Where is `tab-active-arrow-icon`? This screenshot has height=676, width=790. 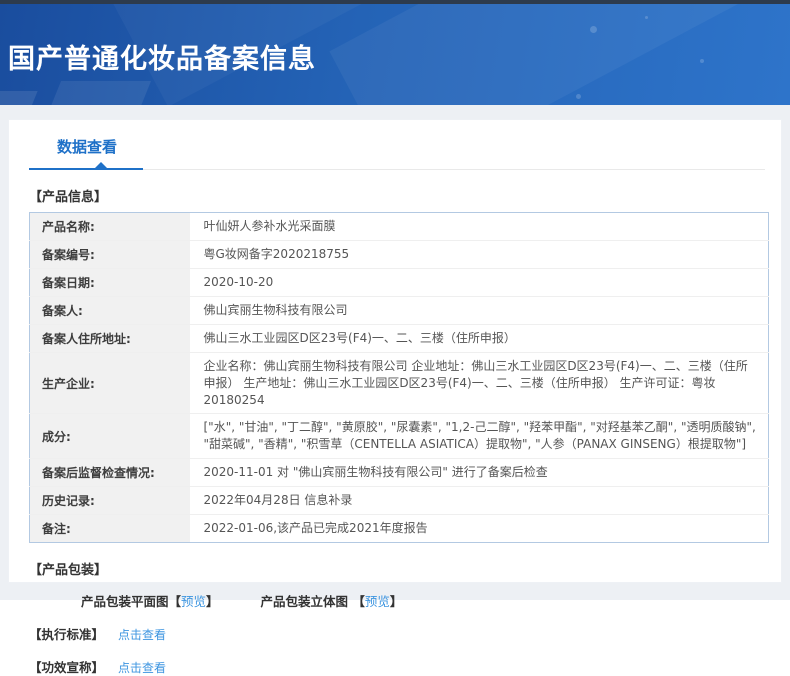 tab-active-arrow-icon is located at coordinates (101, 165).